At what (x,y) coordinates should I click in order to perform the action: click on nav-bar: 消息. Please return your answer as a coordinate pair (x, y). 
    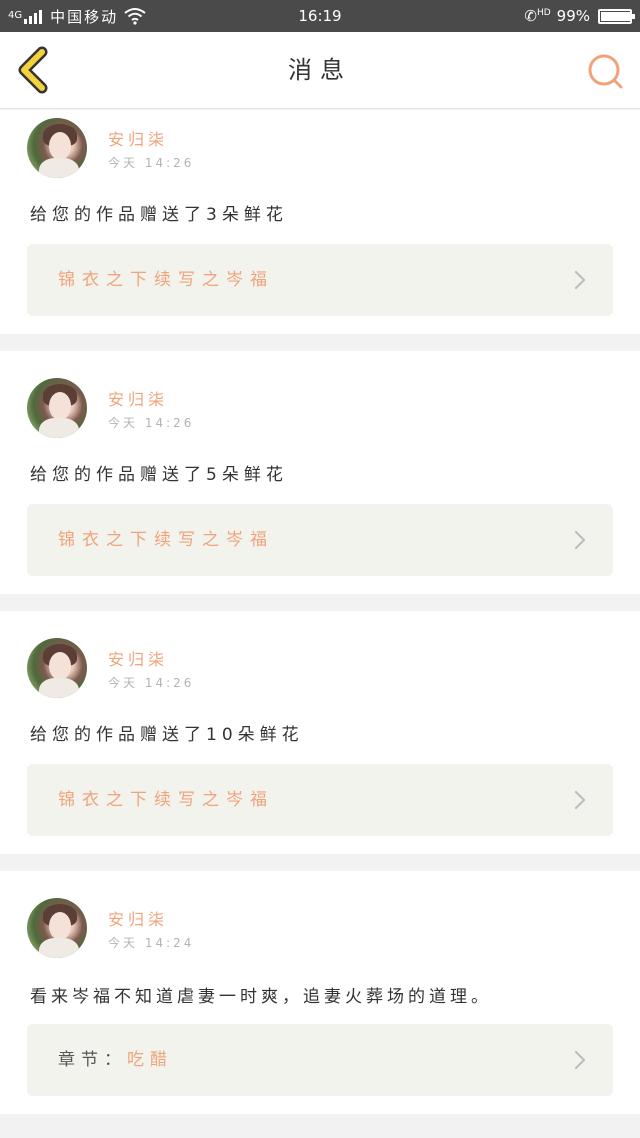
    Looking at the image, I should click on (320, 70).